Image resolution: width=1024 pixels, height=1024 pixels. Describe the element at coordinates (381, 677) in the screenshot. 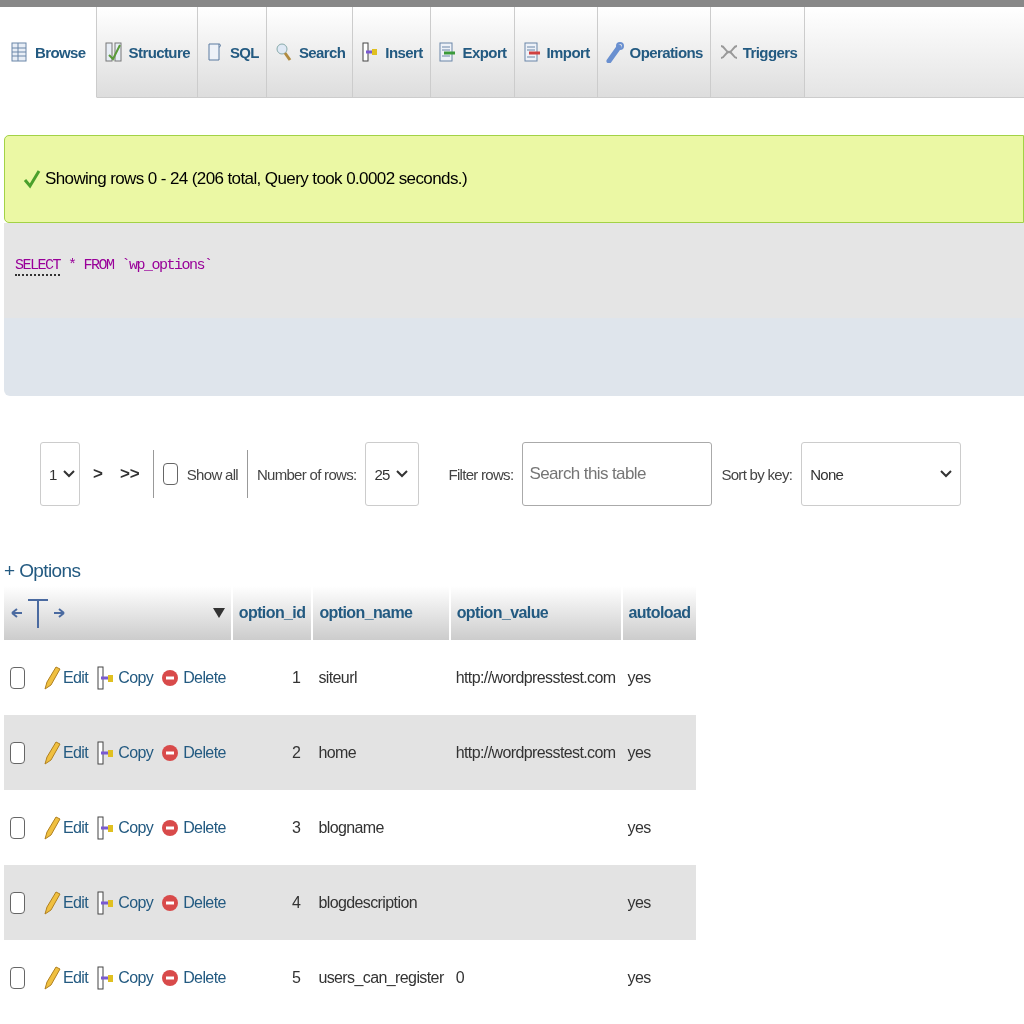

I see `table-cell: siteurl` at that location.